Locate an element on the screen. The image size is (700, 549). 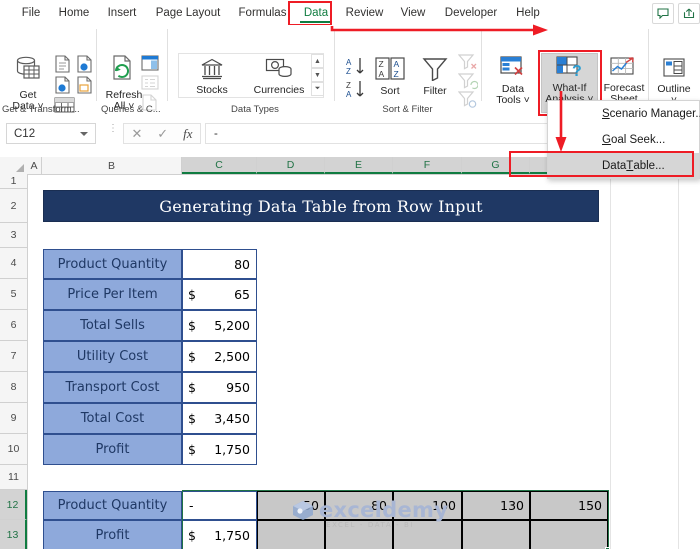
outline-icon is located at coordinates (674, 70).